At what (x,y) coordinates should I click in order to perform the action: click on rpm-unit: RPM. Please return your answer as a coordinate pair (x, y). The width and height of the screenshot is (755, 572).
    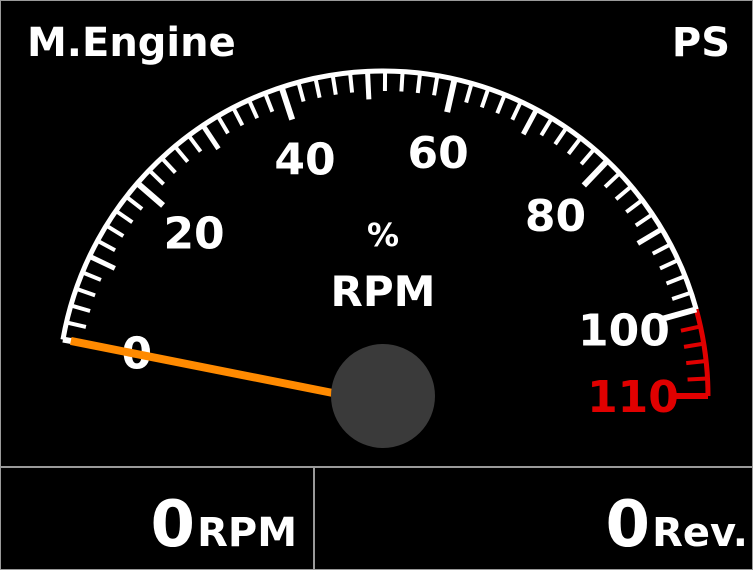
    Looking at the image, I should click on (247, 533).